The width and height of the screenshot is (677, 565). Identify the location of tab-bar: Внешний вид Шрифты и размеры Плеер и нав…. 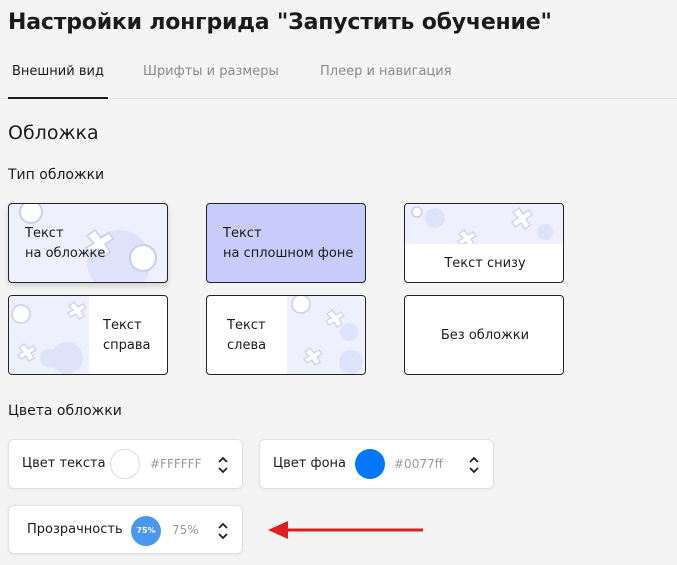
(338, 77).